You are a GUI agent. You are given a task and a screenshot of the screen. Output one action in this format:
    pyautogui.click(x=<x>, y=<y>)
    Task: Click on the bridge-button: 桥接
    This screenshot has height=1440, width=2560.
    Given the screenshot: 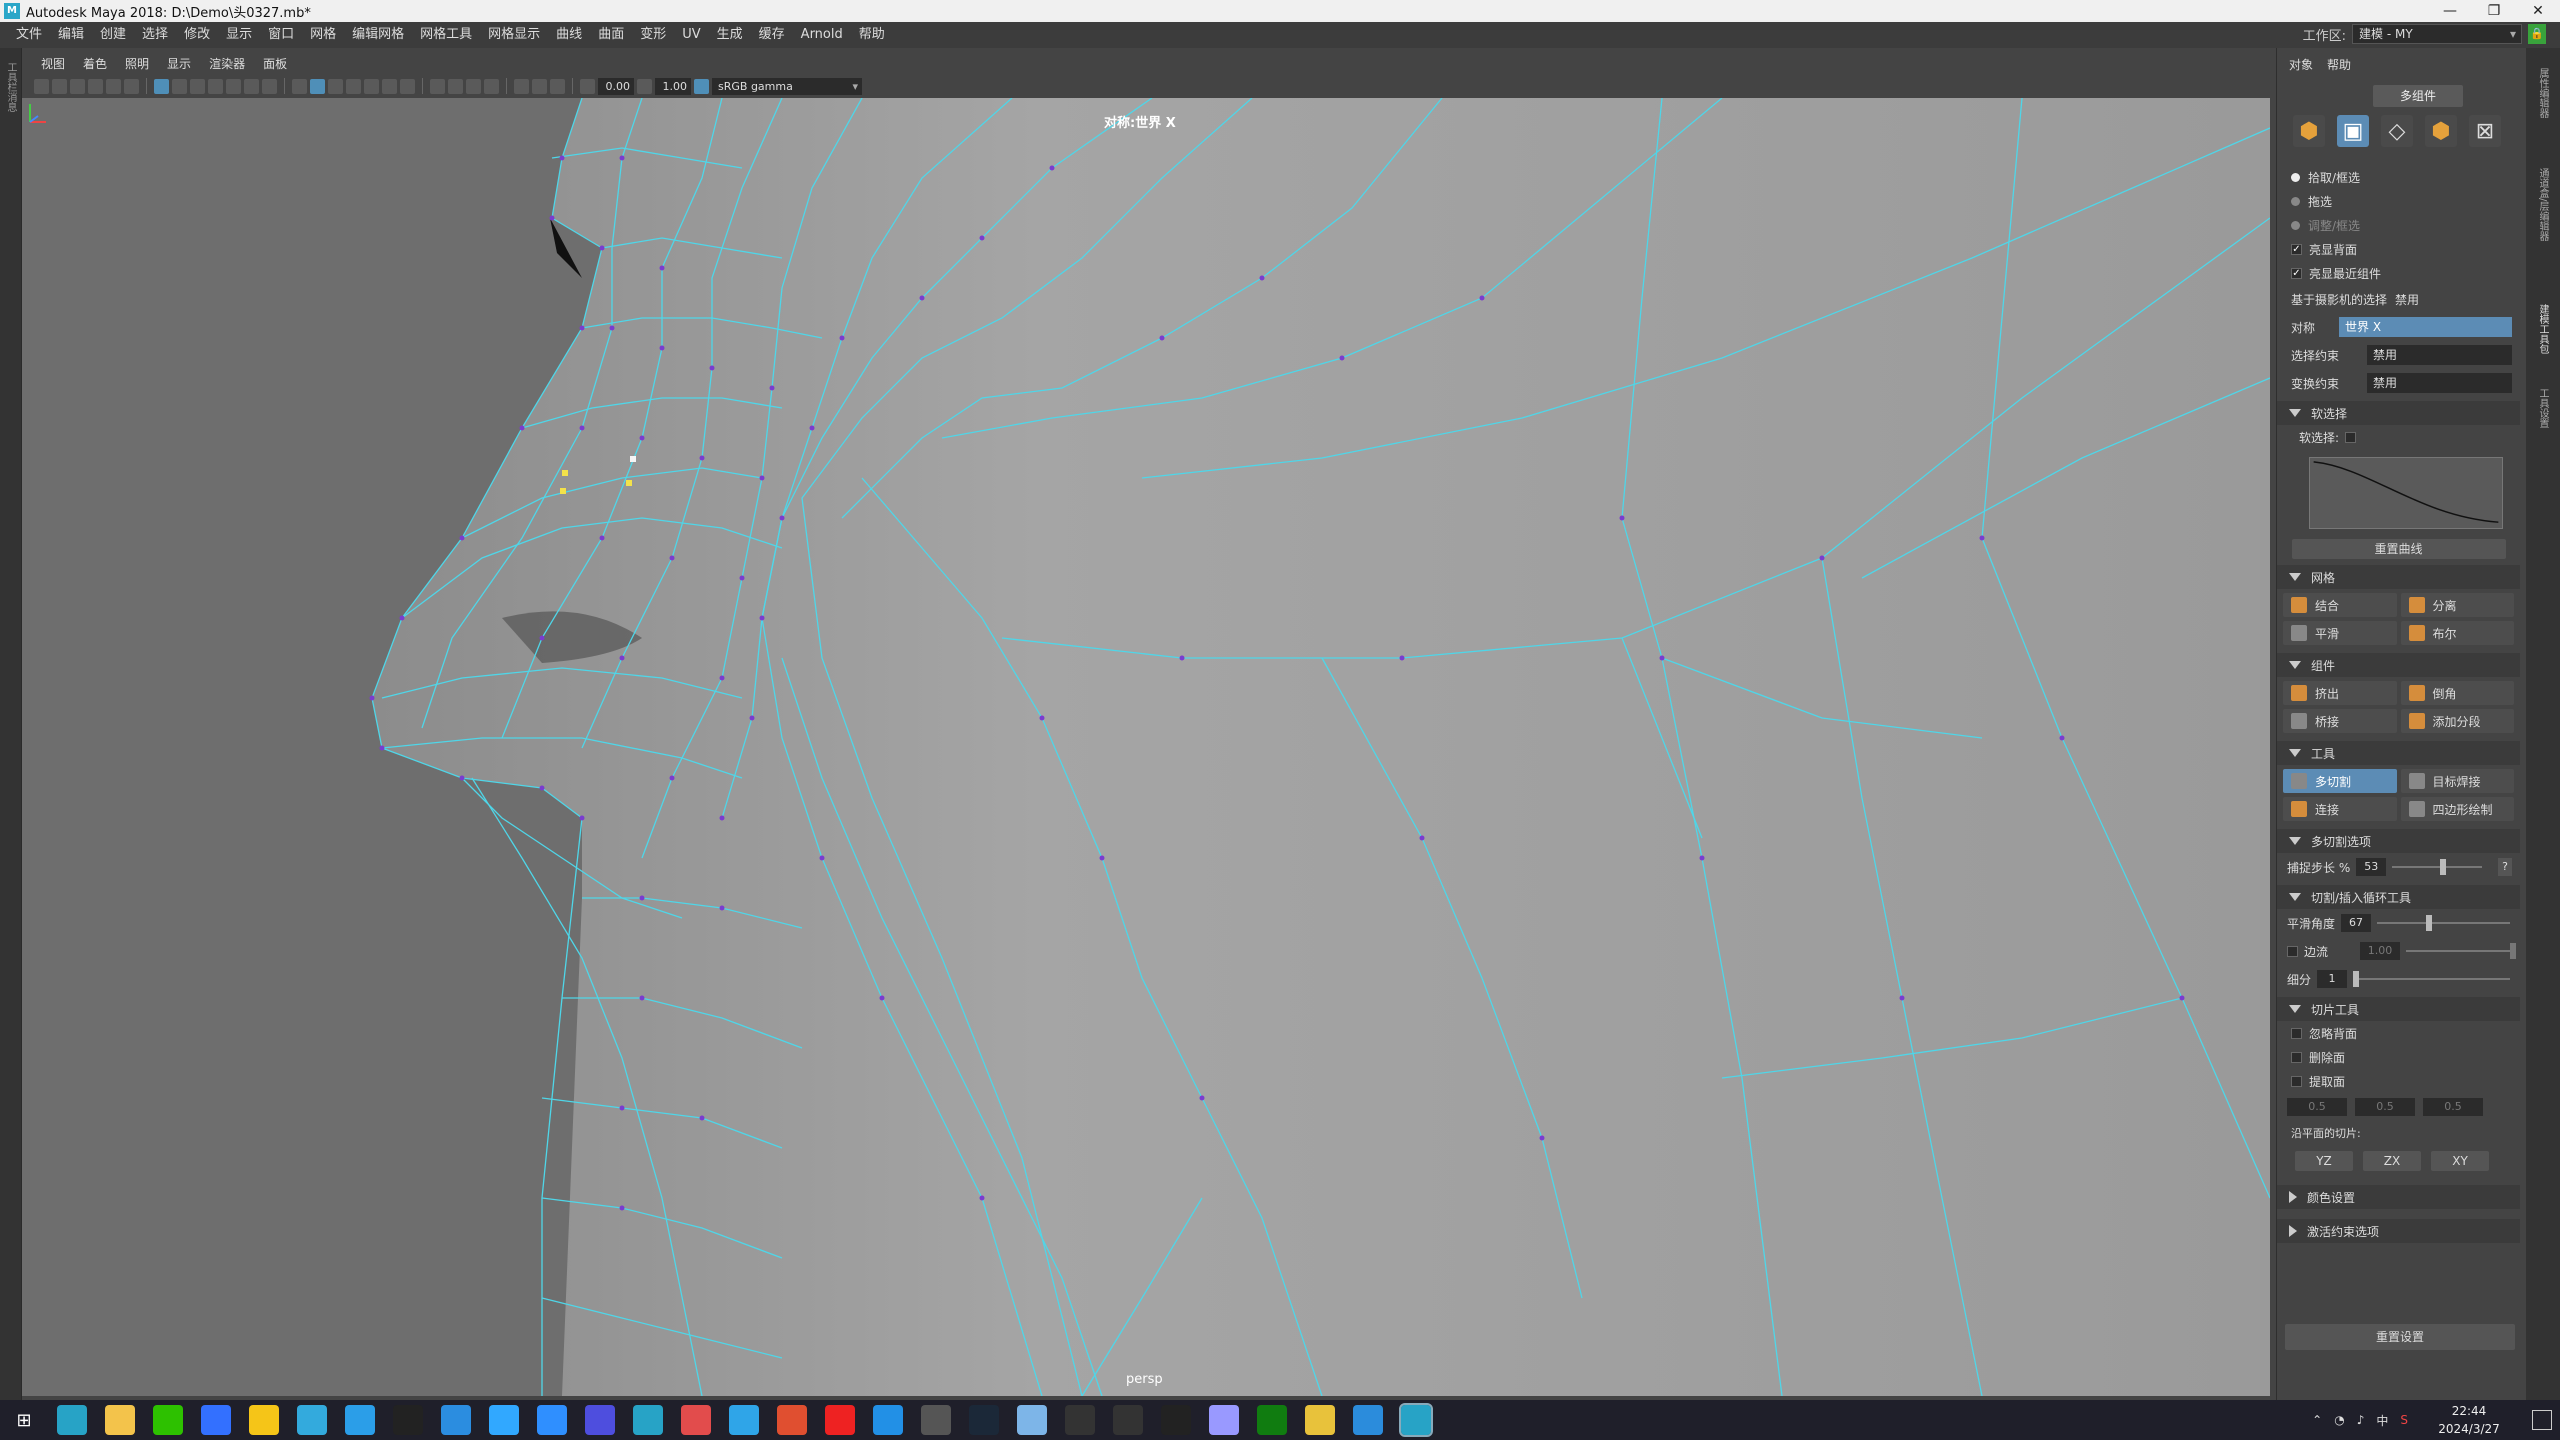 What is the action you would take?
    pyautogui.click(x=2340, y=721)
    